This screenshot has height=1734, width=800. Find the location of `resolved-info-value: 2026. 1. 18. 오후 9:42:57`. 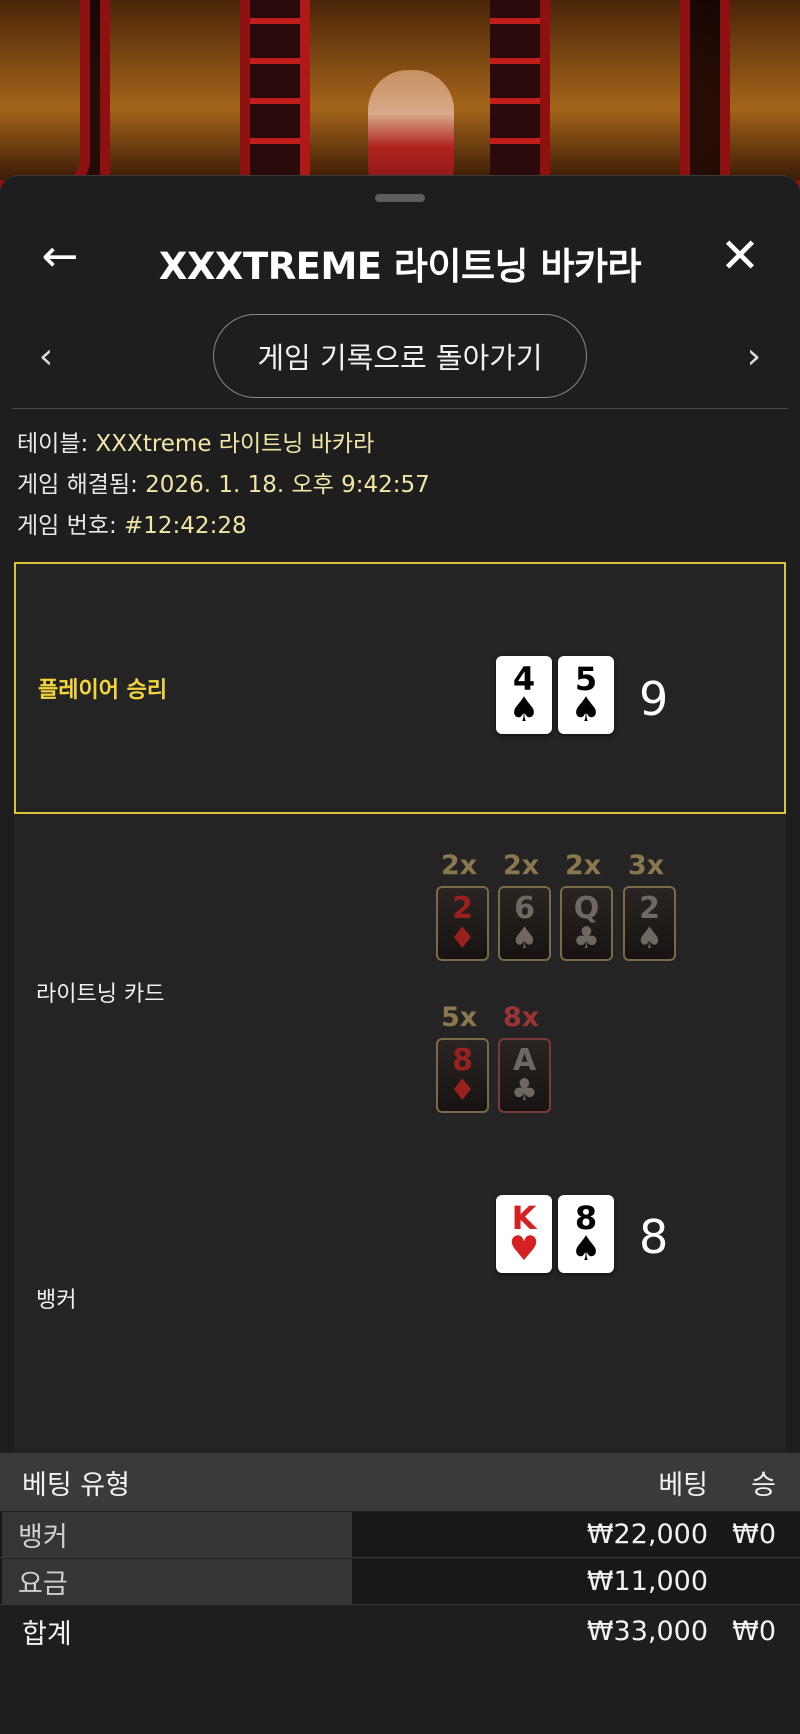

resolved-info-value: 2026. 1. 18. 오후 9:42:57 is located at coordinates (287, 485).